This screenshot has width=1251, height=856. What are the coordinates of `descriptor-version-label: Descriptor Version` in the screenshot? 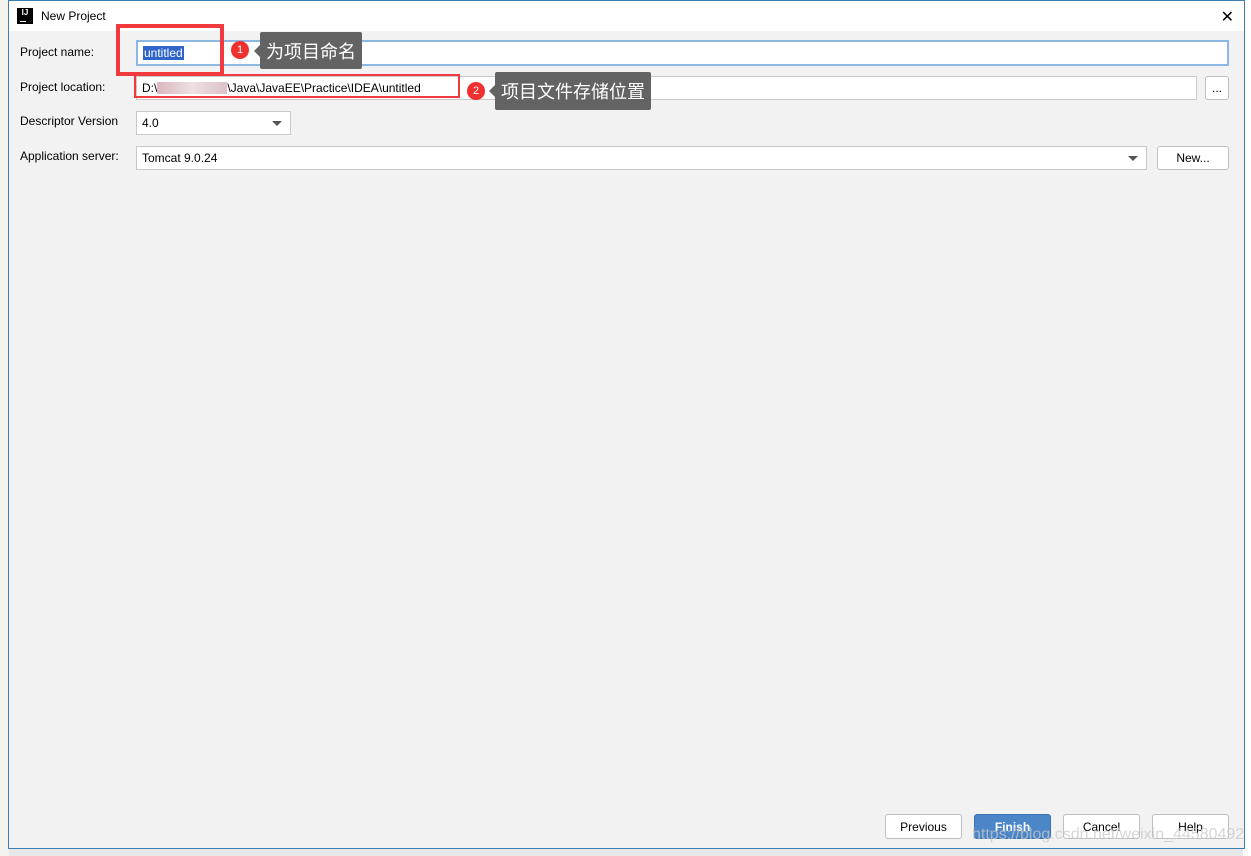 It's located at (69, 121).